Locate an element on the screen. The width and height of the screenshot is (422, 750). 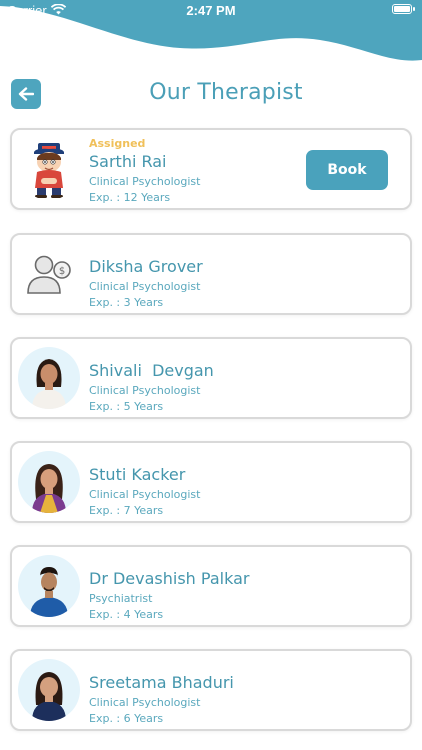
therapist-name: Dr Devashish Palkar is located at coordinates (169, 578).